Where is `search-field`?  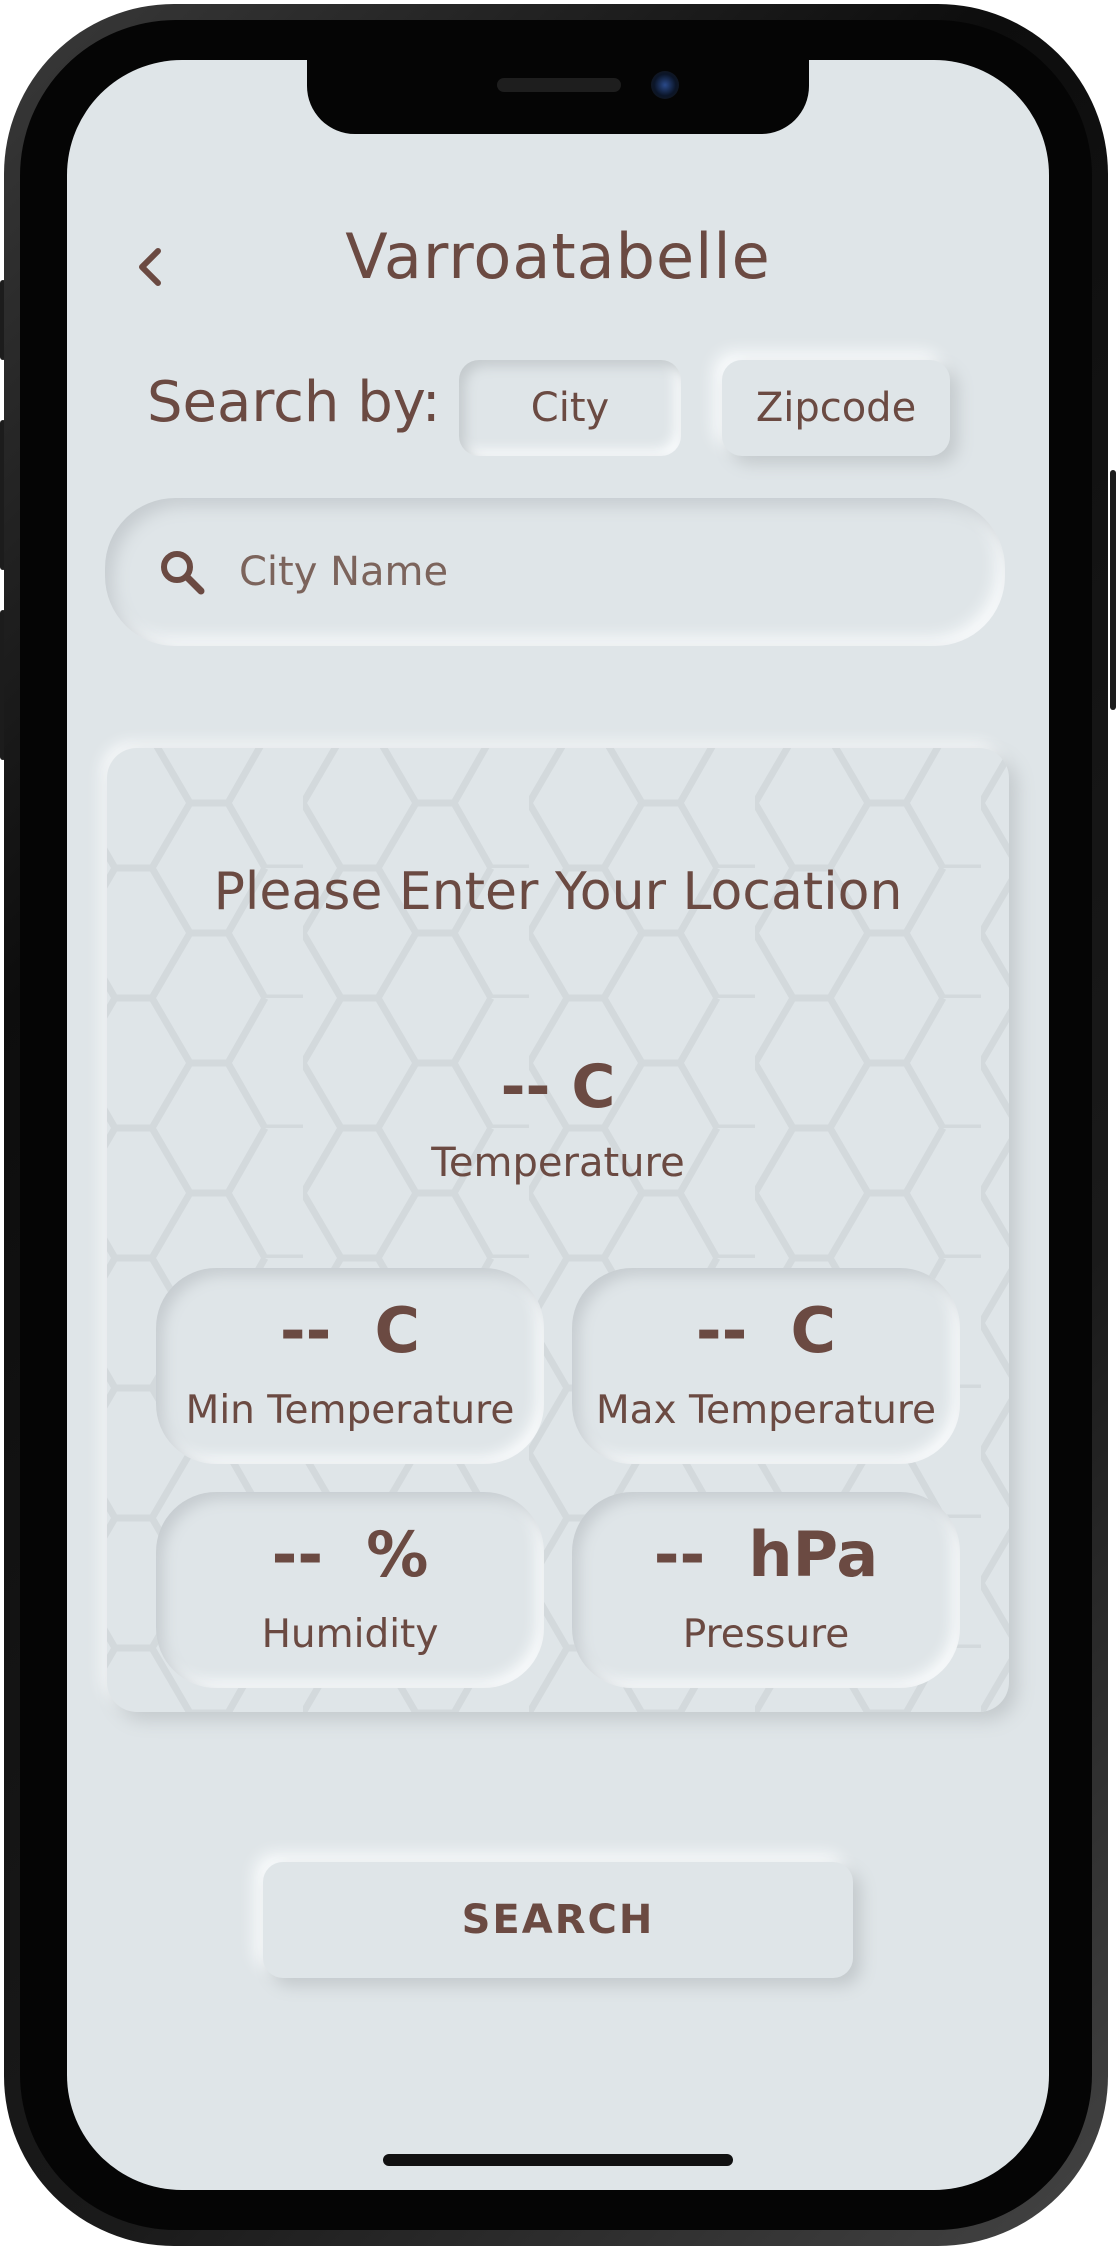
search-field is located at coordinates (555, 572).